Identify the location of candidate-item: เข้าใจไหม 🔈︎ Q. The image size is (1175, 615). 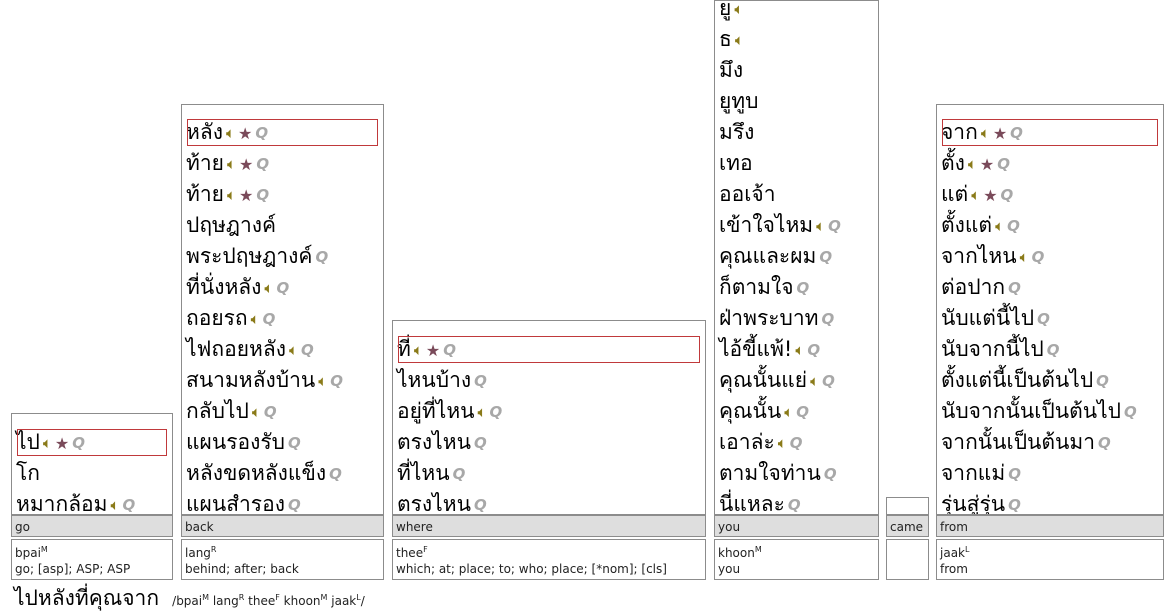
(796, 225).